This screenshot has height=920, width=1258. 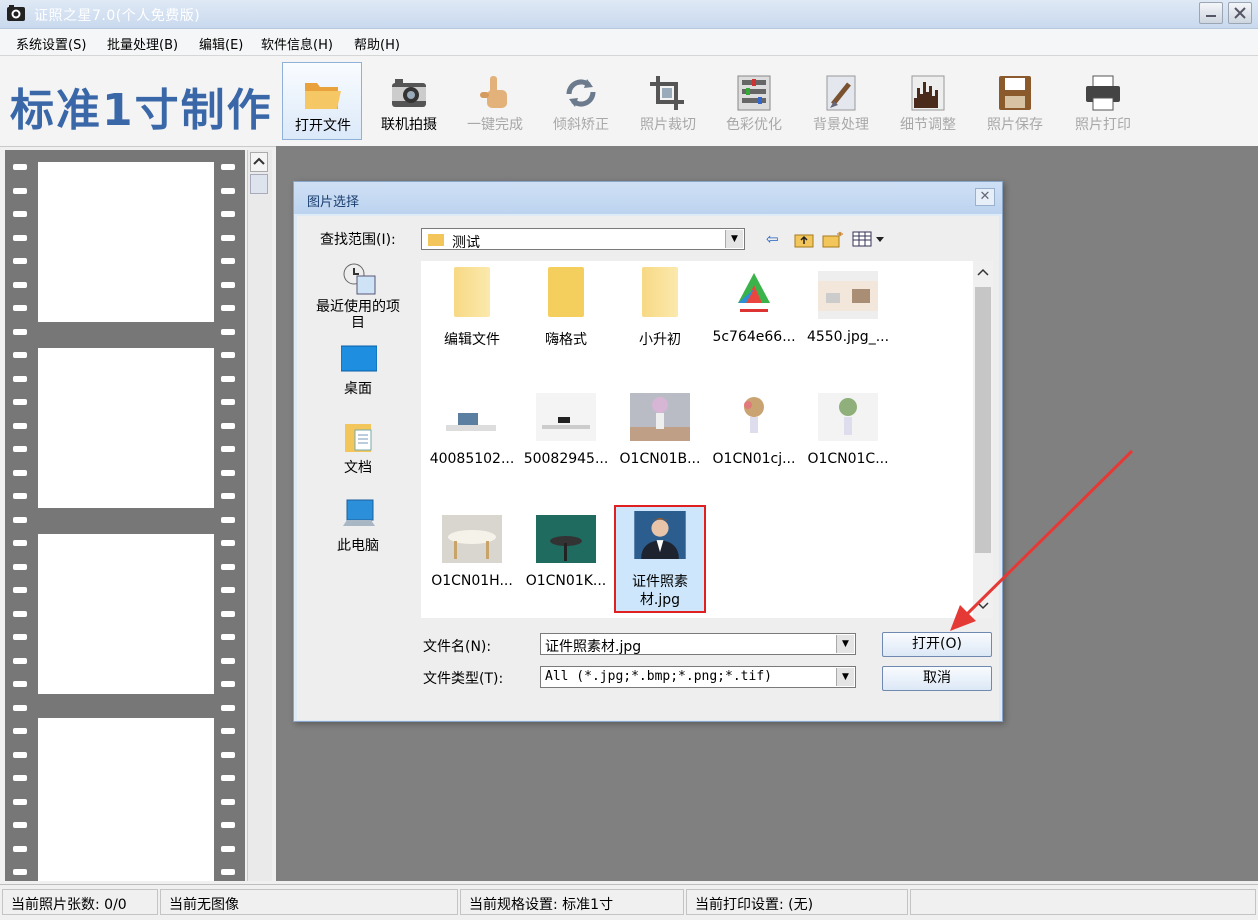 I want to click on open-button: 打开(O), so click(x=937, y=644).